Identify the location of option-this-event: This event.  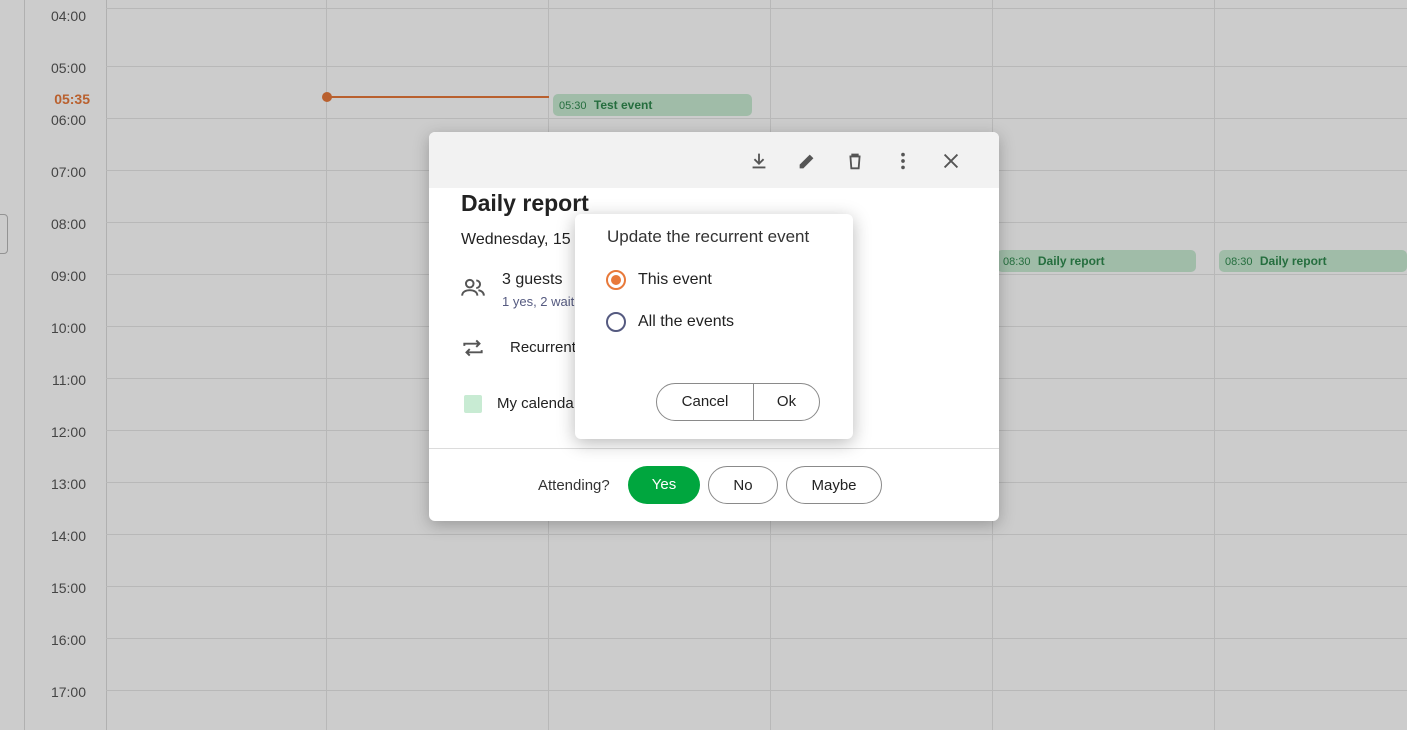
(659, 280).